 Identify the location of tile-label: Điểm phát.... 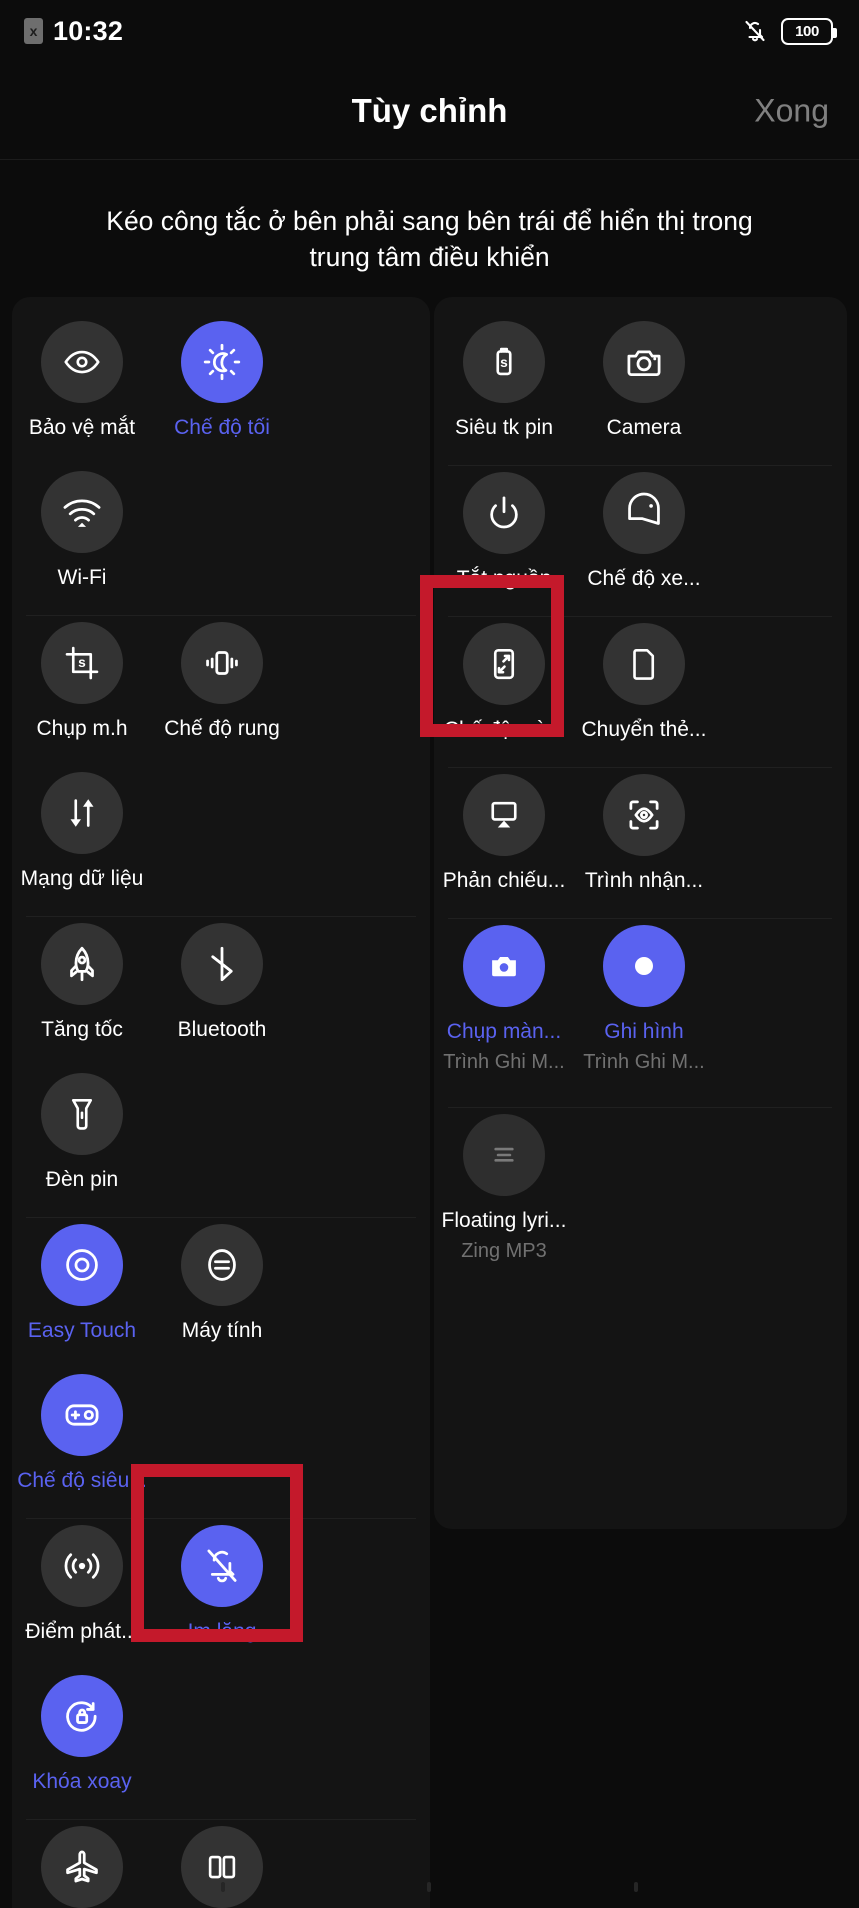
(82, 1631).